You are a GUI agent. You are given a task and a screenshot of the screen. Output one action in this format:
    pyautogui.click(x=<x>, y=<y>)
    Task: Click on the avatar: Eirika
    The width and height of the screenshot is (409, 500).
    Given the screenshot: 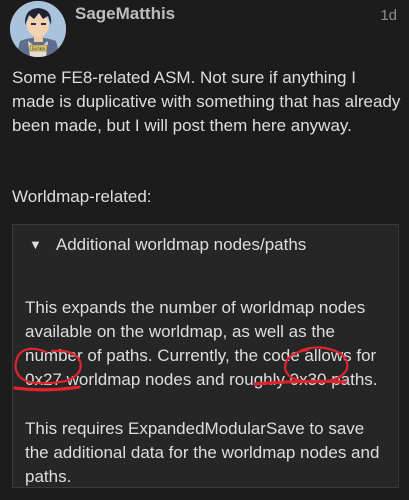 What is the action you would take?
    pyautogui.click(x=38, y=29)
    